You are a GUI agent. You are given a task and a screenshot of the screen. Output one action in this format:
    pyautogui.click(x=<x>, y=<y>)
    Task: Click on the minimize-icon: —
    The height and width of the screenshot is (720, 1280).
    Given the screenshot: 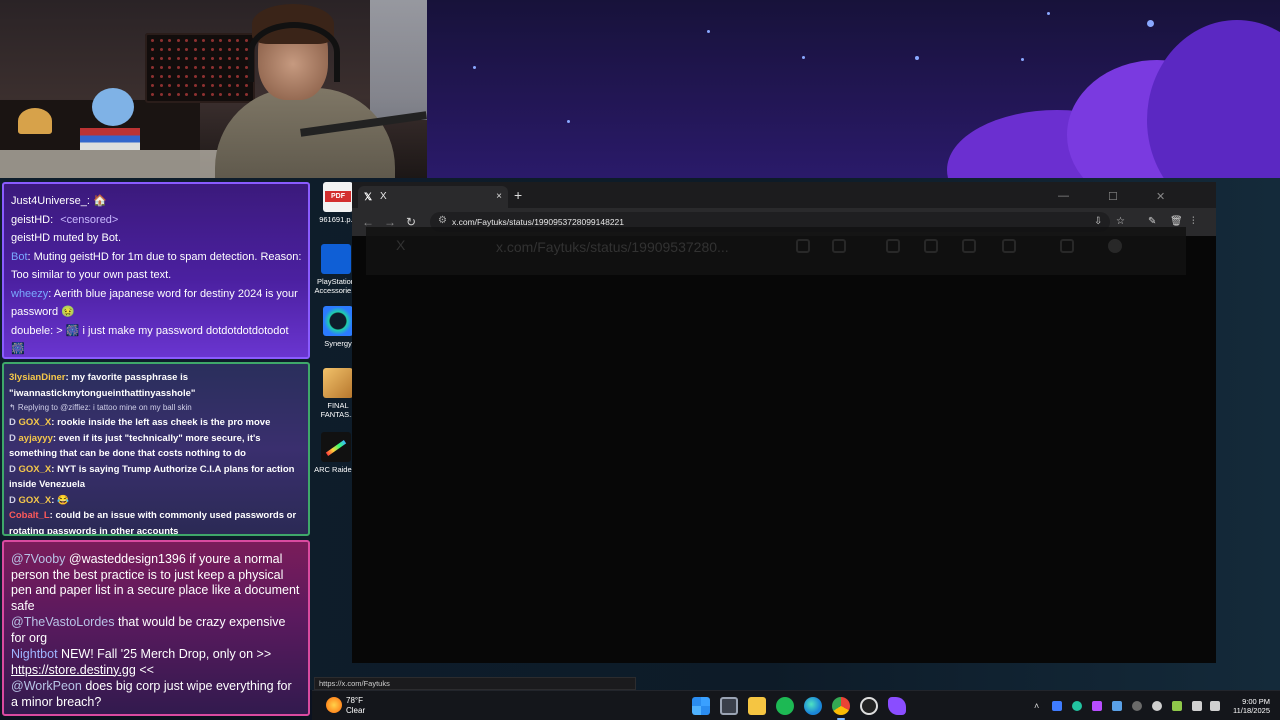 What is the action you would take?
    pyautogui.click(x=1063, y=196)
    